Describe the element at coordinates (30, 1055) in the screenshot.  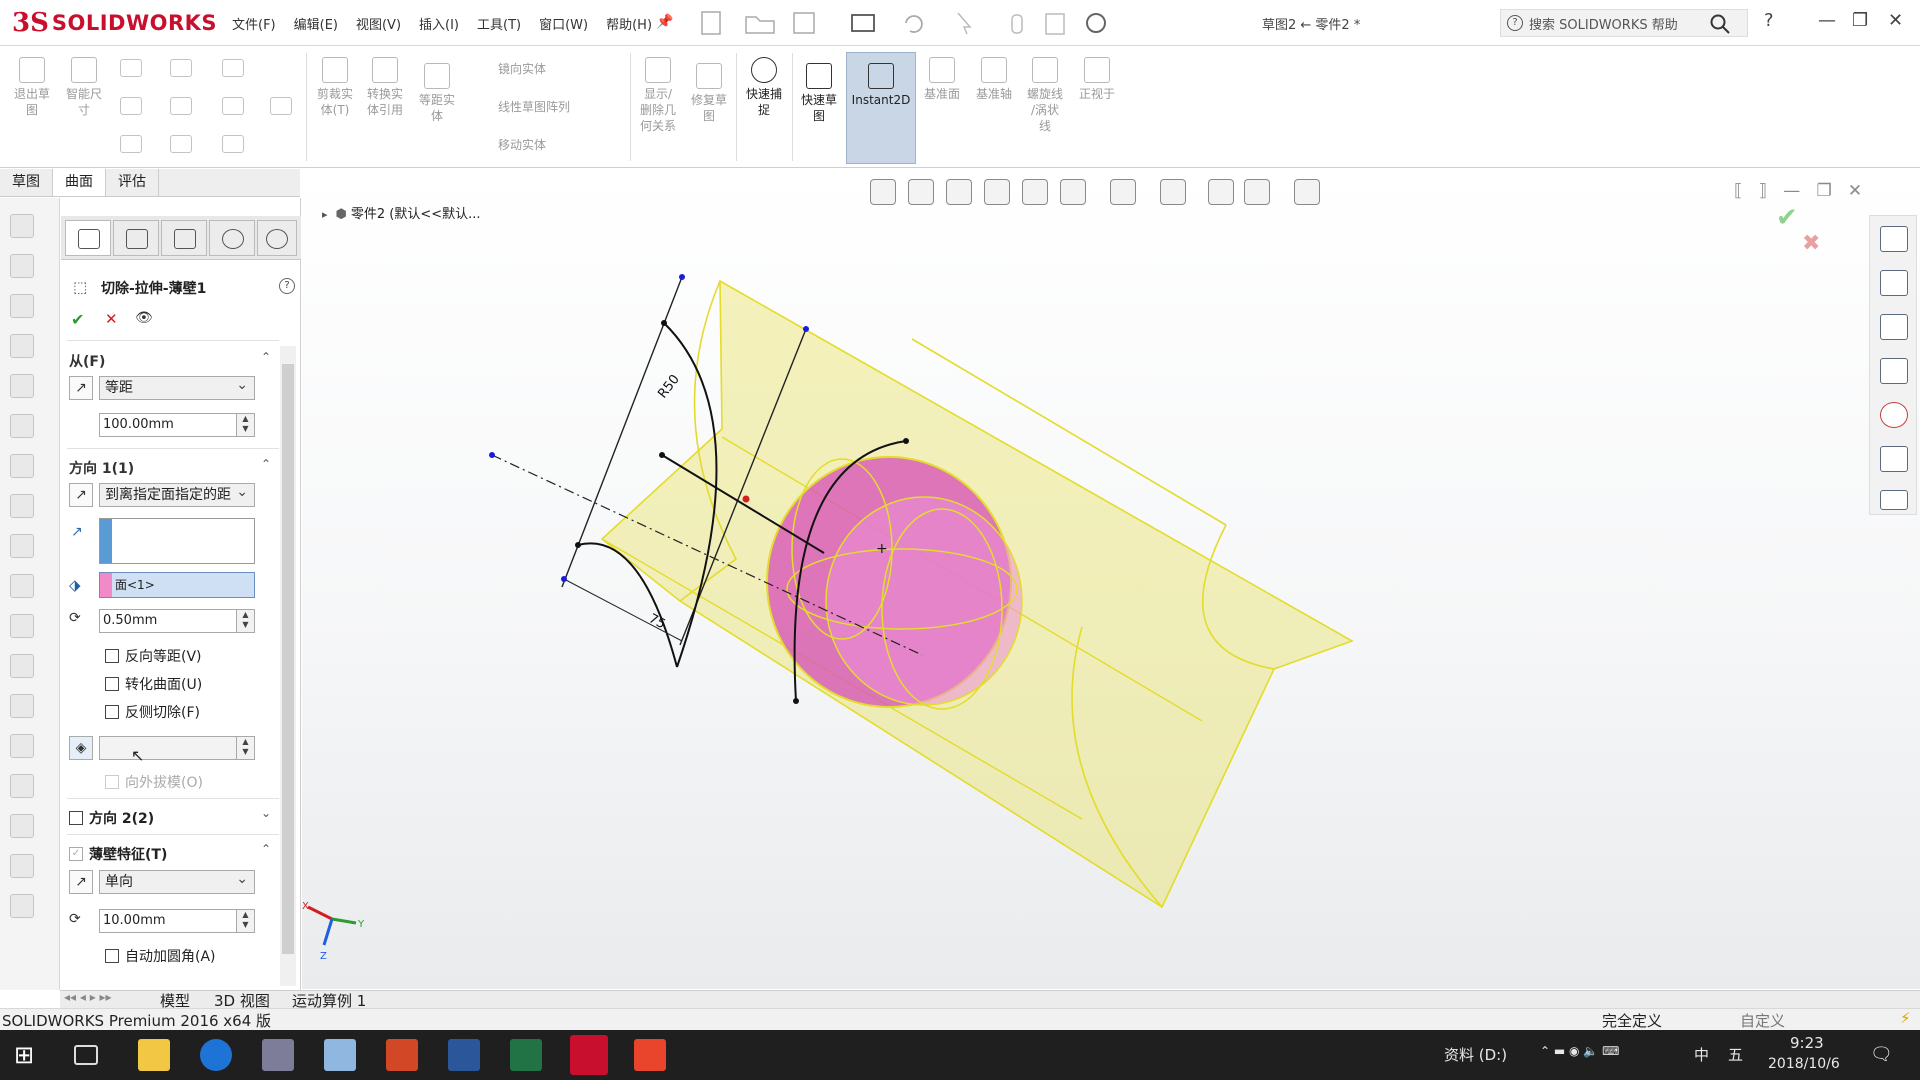
I see `windows-start-icon: ⊞` at that location.